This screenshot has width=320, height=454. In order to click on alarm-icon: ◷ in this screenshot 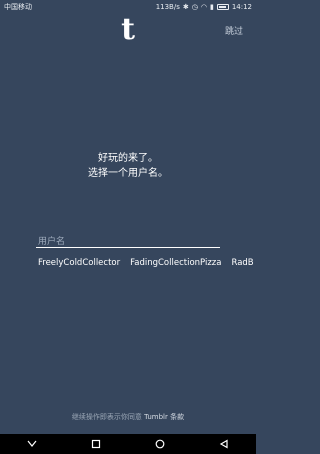, I will do `click(194, 6)`.